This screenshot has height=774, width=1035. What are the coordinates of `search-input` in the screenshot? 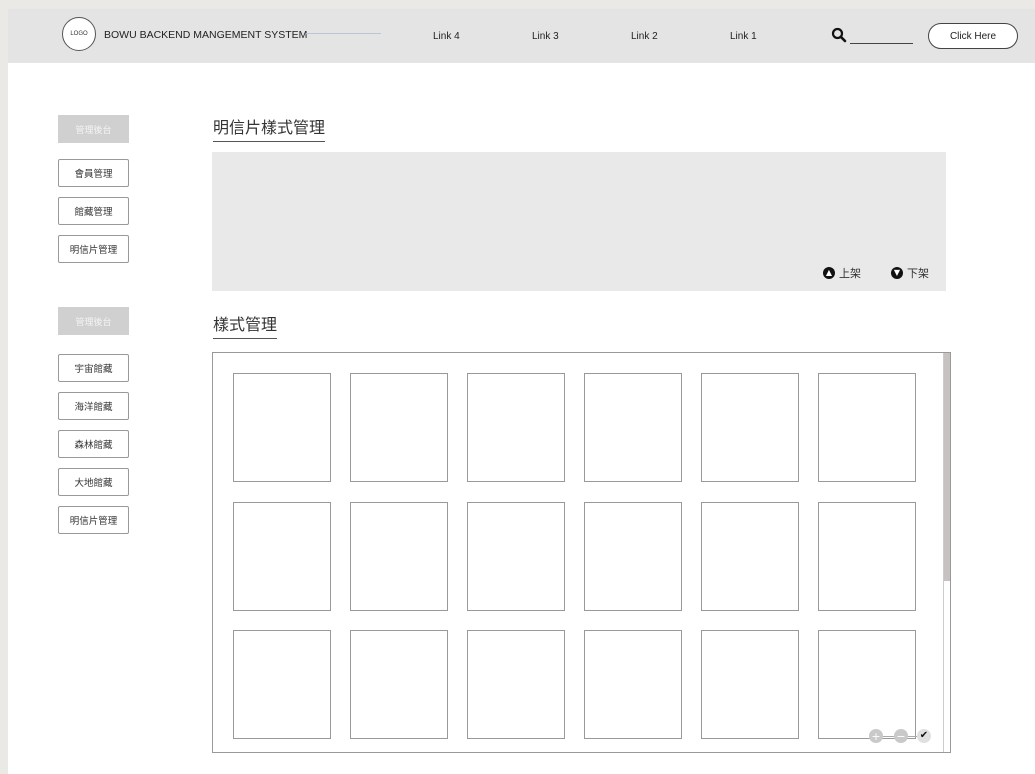 It's located at (881, 36).